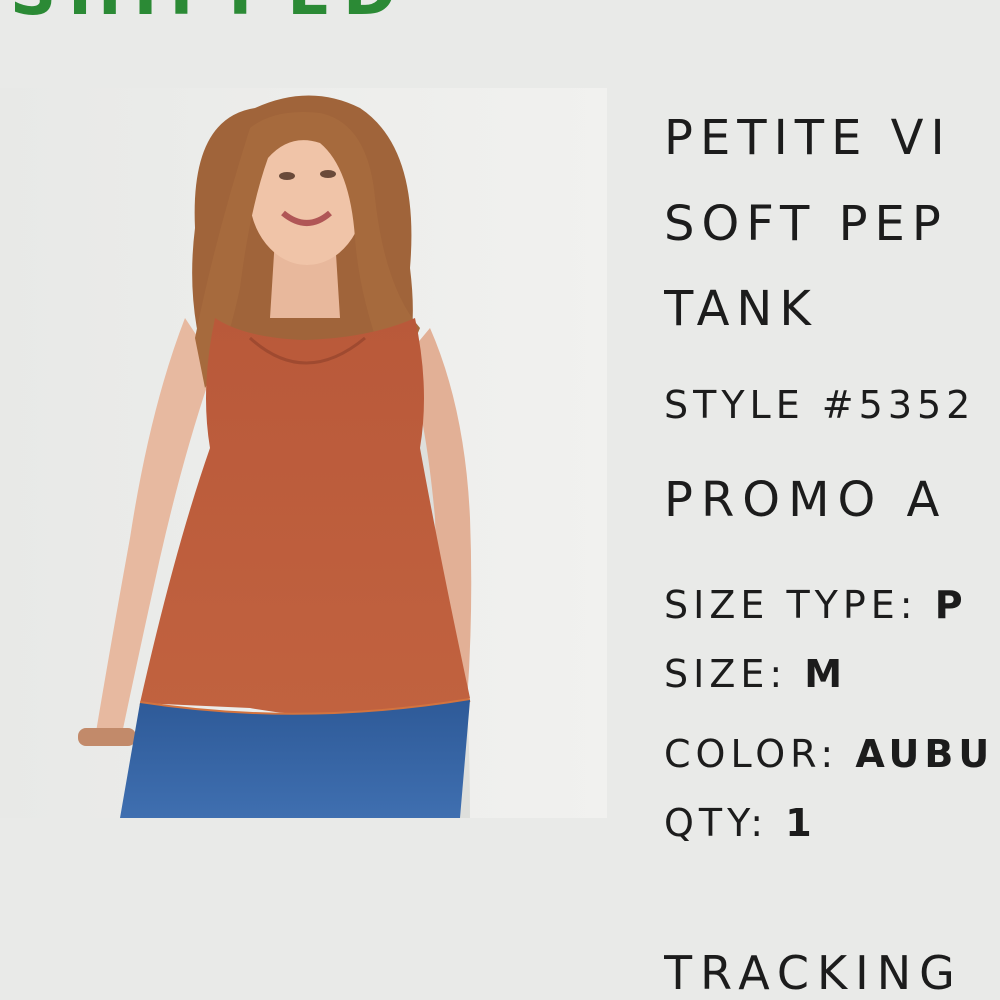 The width and height of the screenshot is (1000, 1000). What do you see at coordinates (951, 605) in the screenshot?
I see `size-type-value: P` at bounding box center [951, 605].